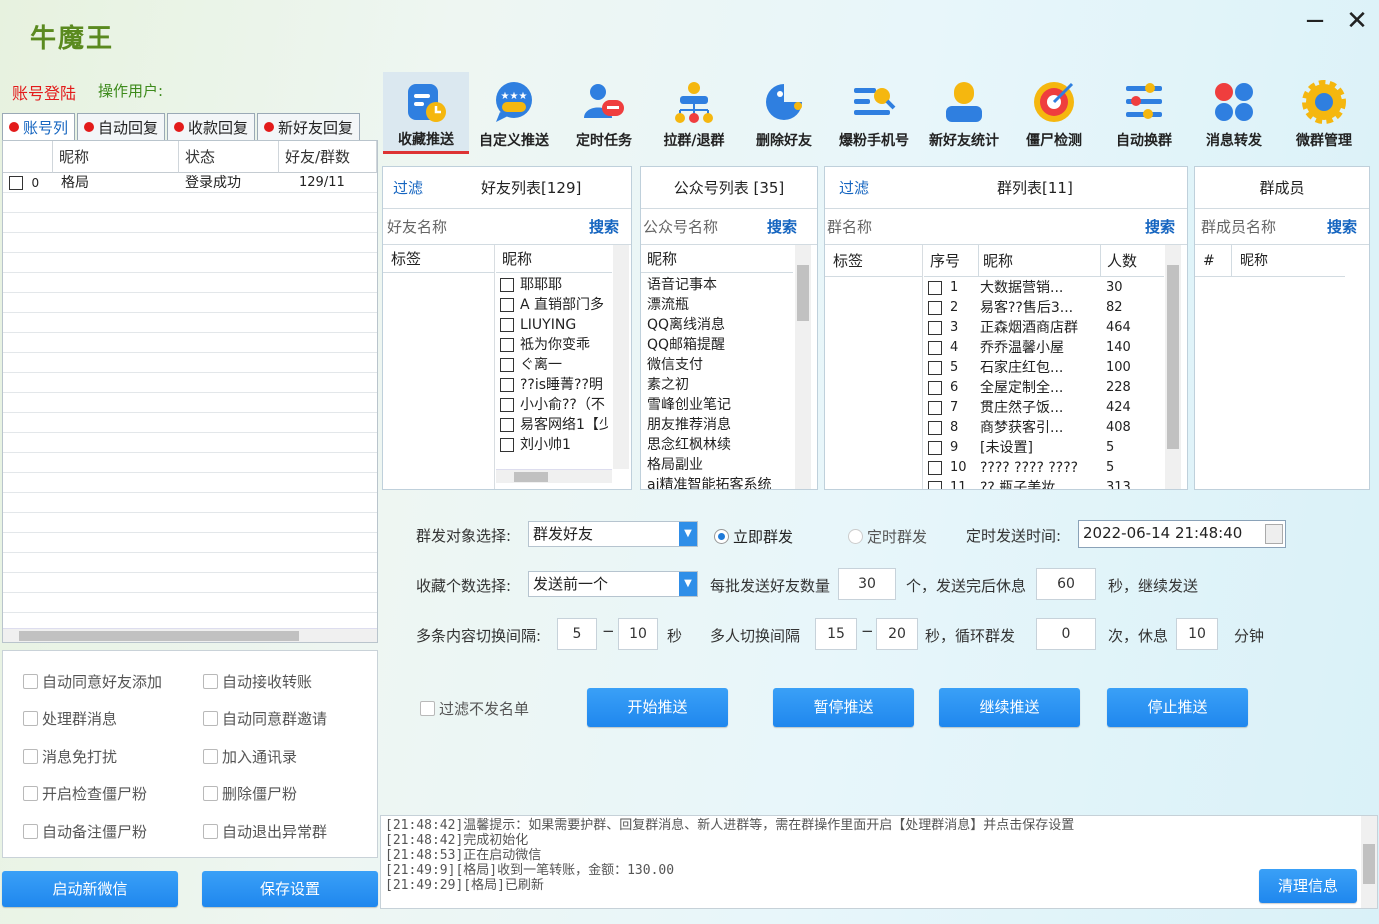 The image size is (1379, 924). Describe the element at coordinates (1046, 468) in the screenshot. I see `table-row: 10???? ???? ???? 5` at that location.